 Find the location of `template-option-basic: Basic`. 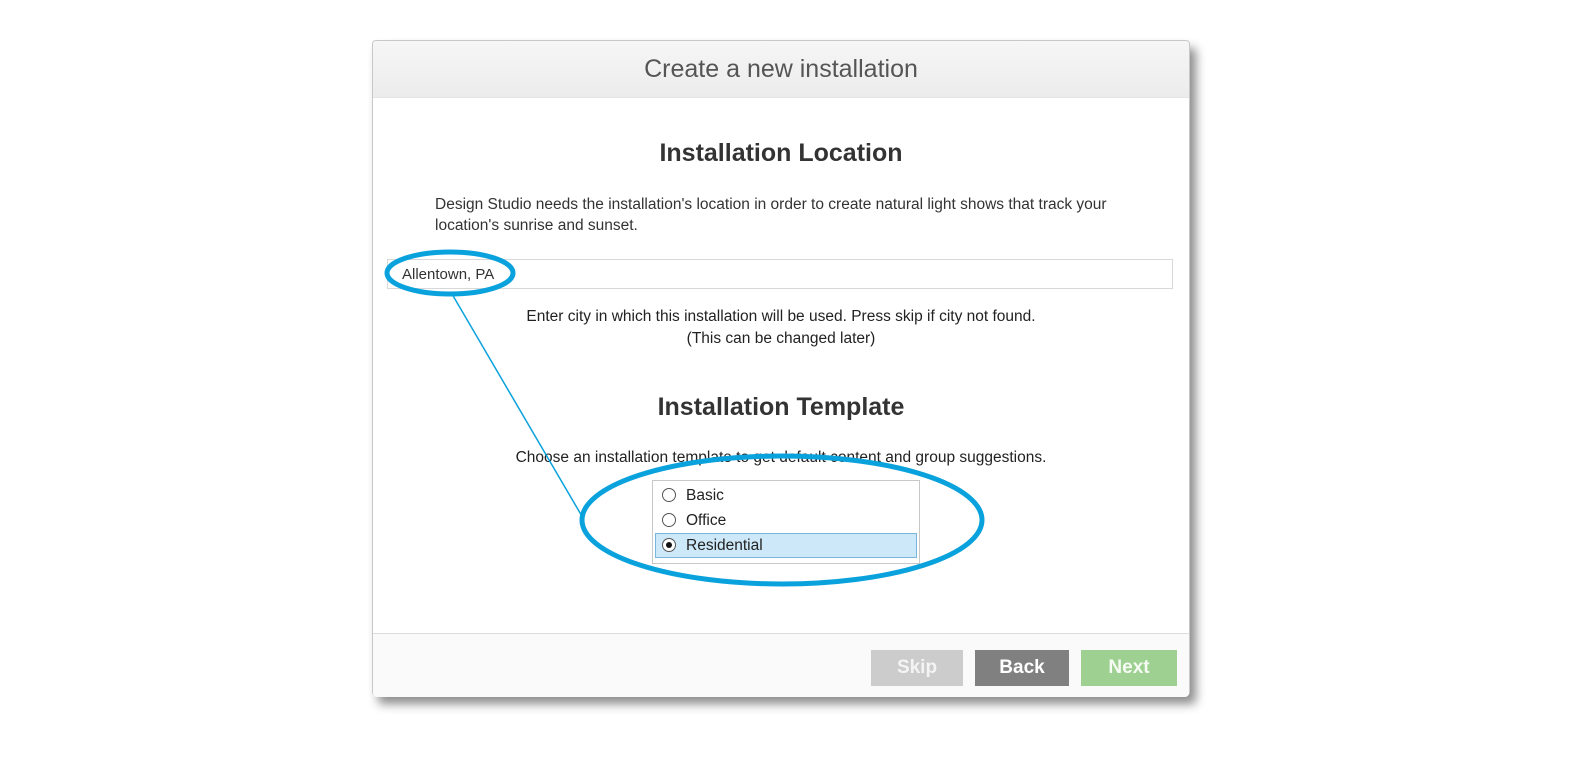

template-option-basic: Basic is located at coordinates (786, 495).